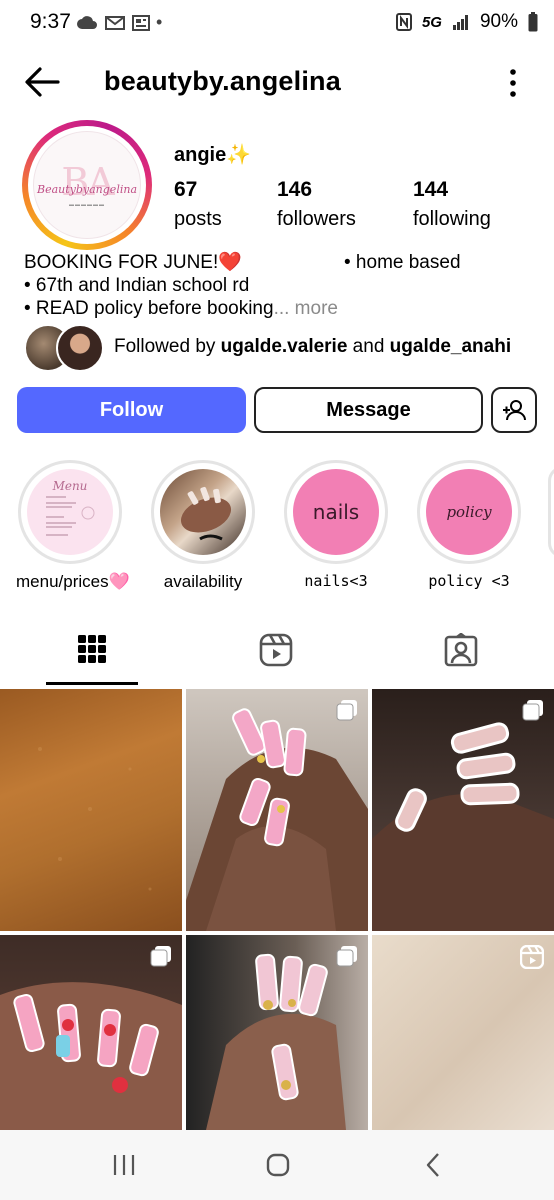 Image resolution: width=554 pixels, height=1200 pixels. I want to click on logo-subtext: ▬▬▬▬▬▬, so click(87, 204).